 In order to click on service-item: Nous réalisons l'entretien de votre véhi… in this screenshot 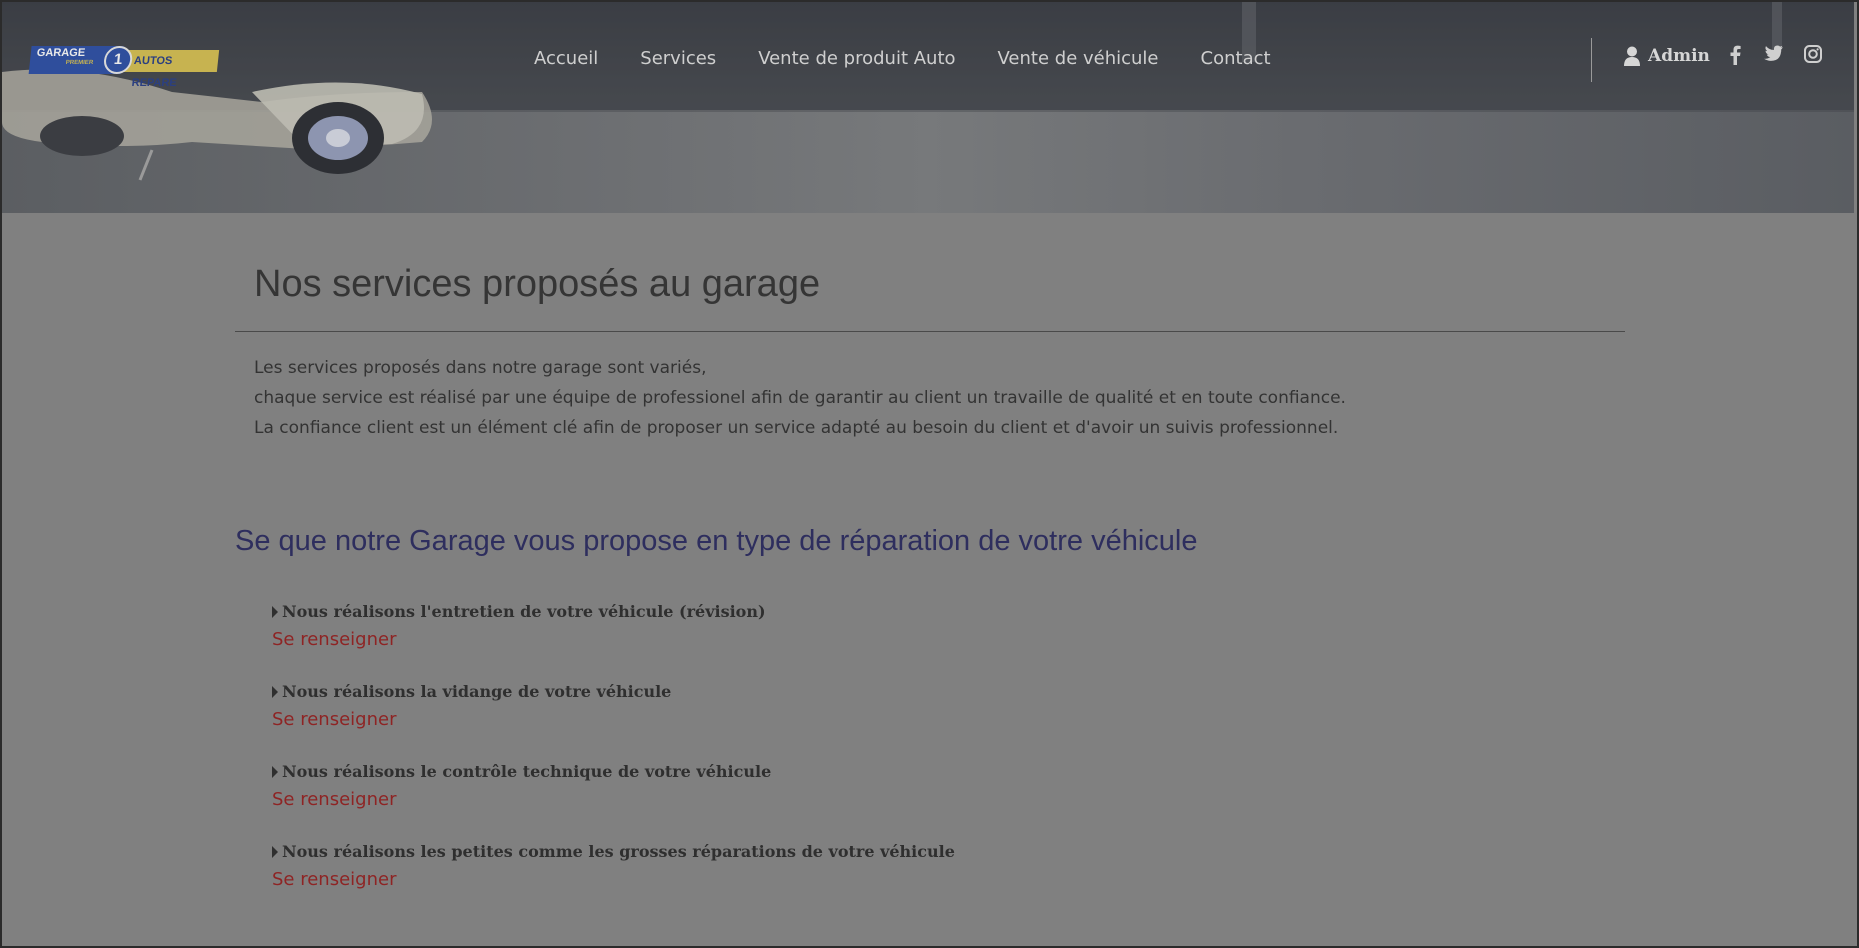, I will do `click(613, 642)`.